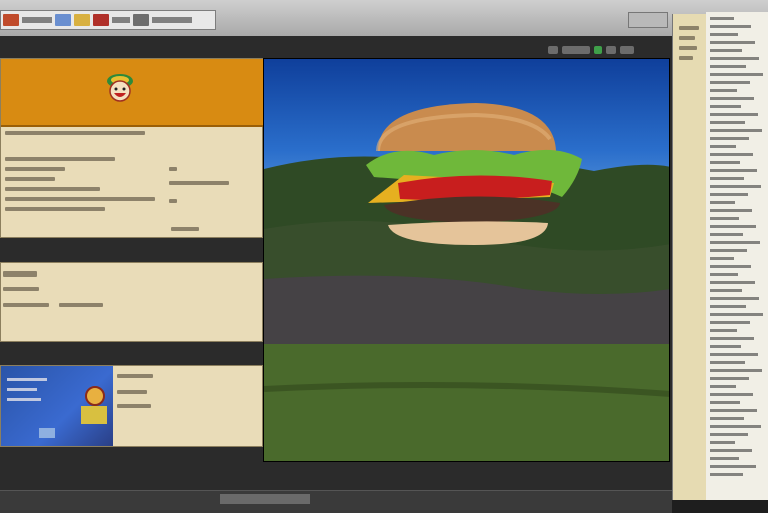  I want to click on zoom-level-bar, so click(576, 50).